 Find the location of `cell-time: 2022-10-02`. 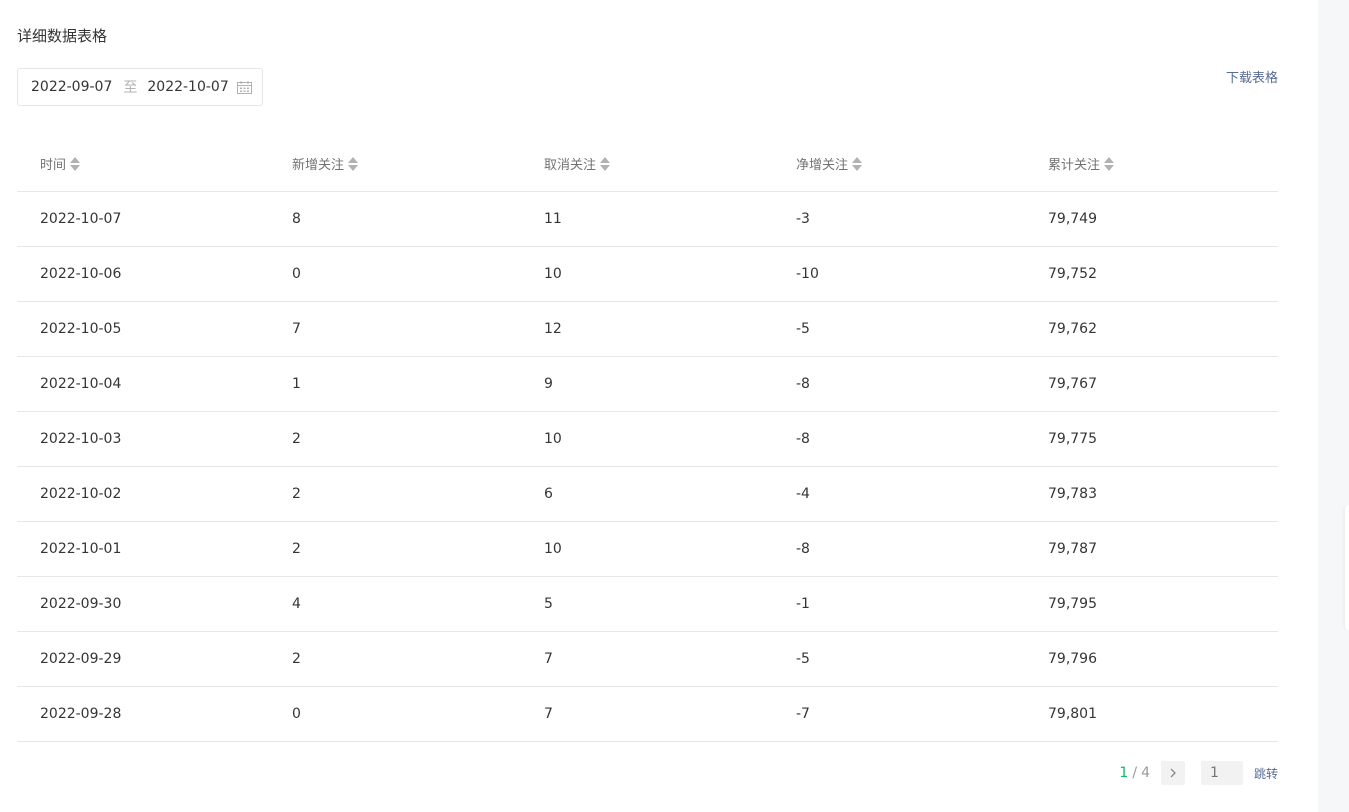

cell-time: 2022-10-02 is located at coordinates (143, 494).